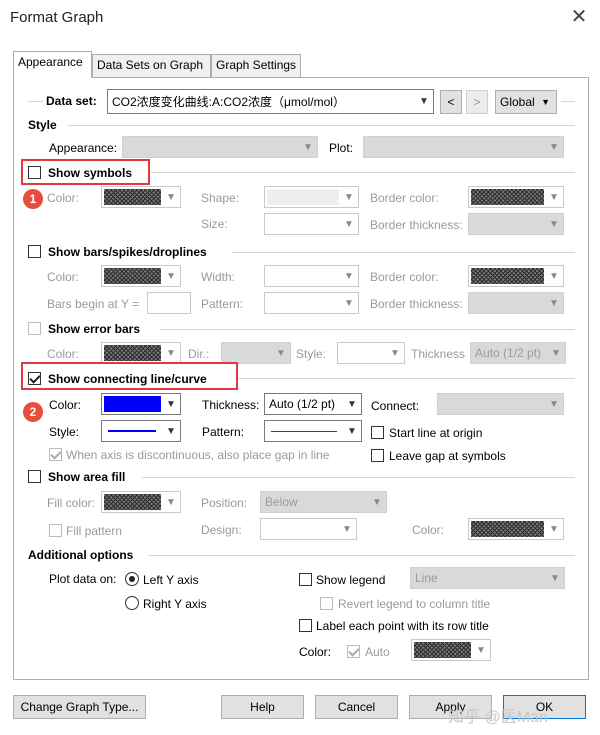  I want to click on step-badge-1: 1, so click(33, 199).